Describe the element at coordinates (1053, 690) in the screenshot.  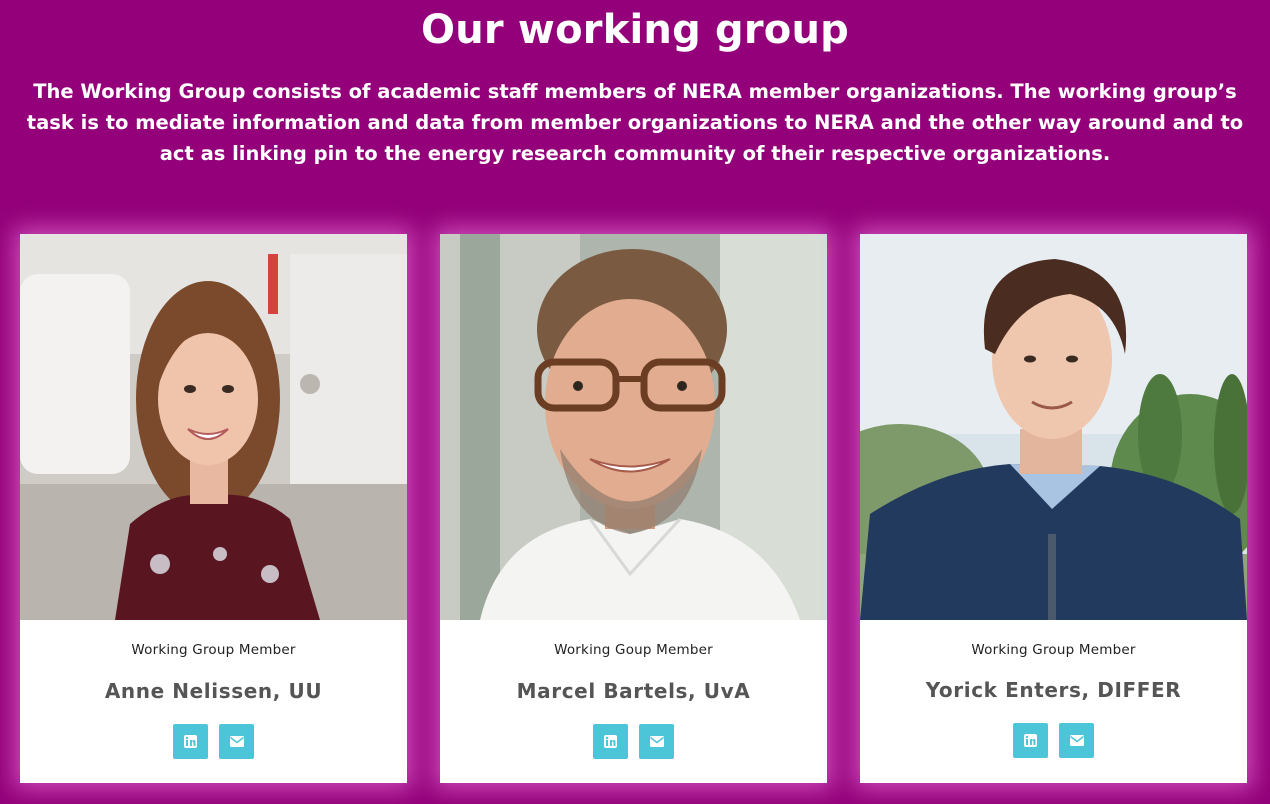
I see `member-name: Yorick Enters, DIFFER` at that location.